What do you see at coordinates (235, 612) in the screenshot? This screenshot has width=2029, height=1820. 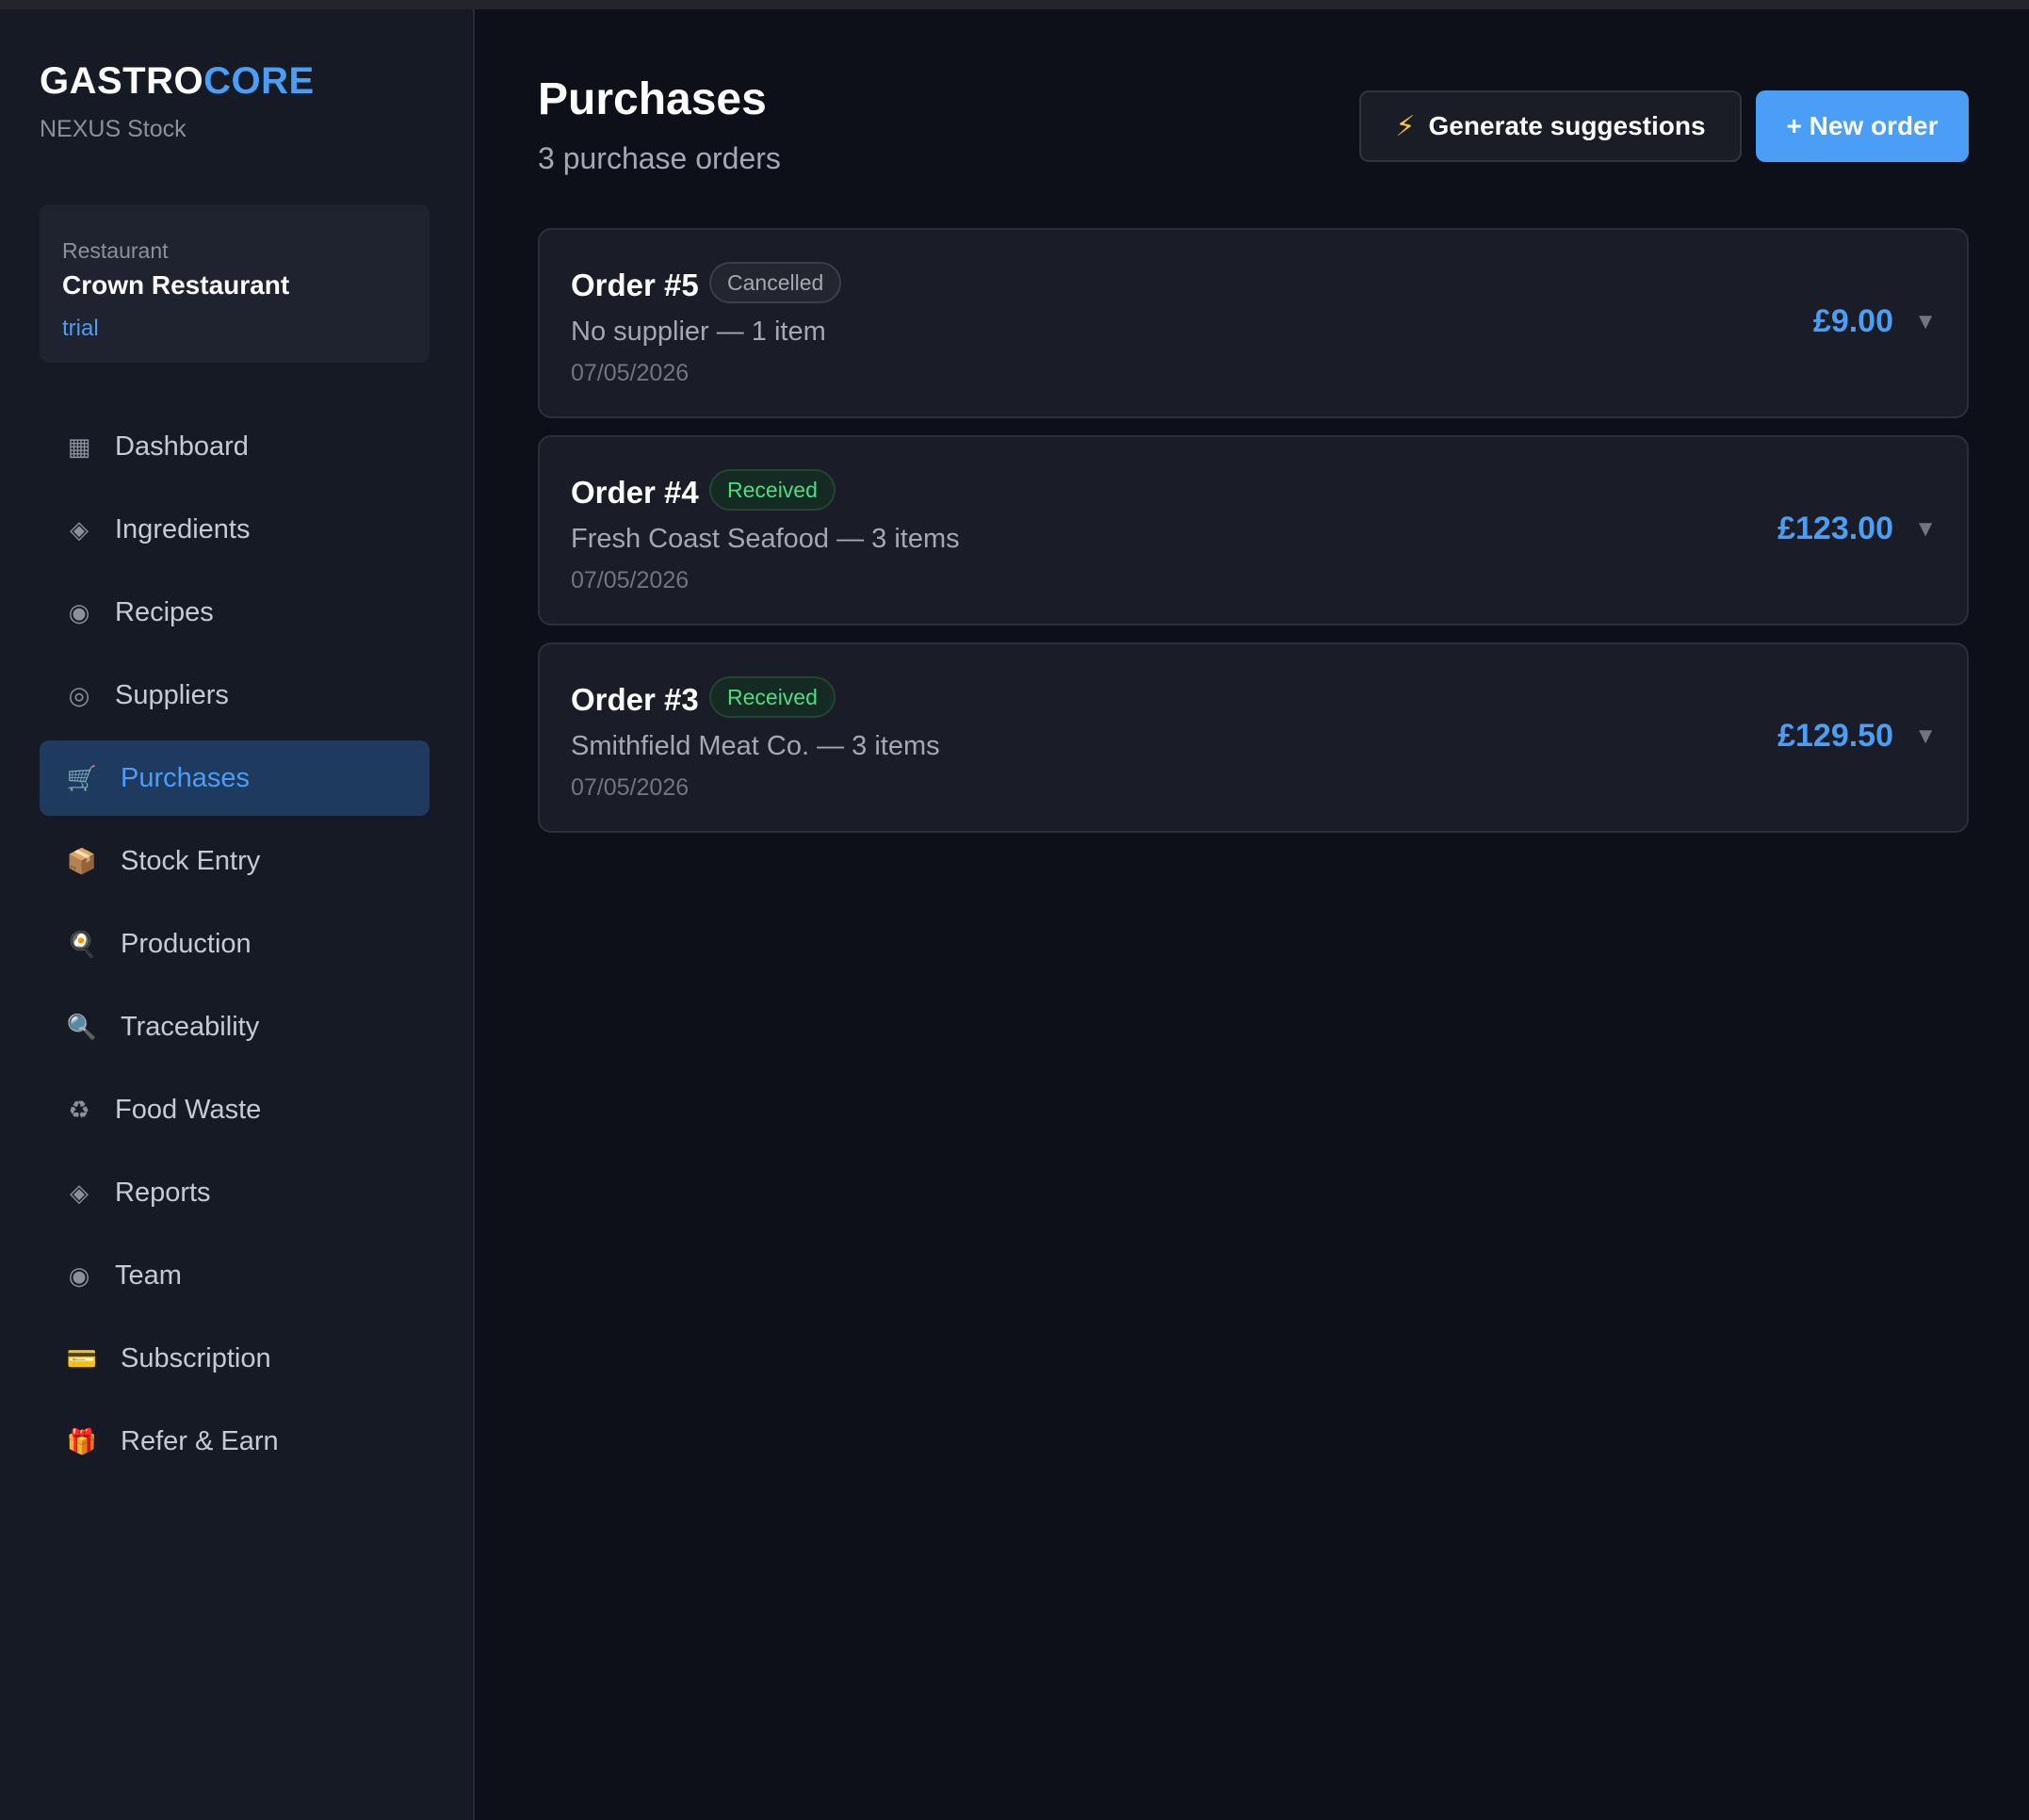 I see `sidebar-item-recipes: ◉ Recipes` at bounding box center [235, 612].